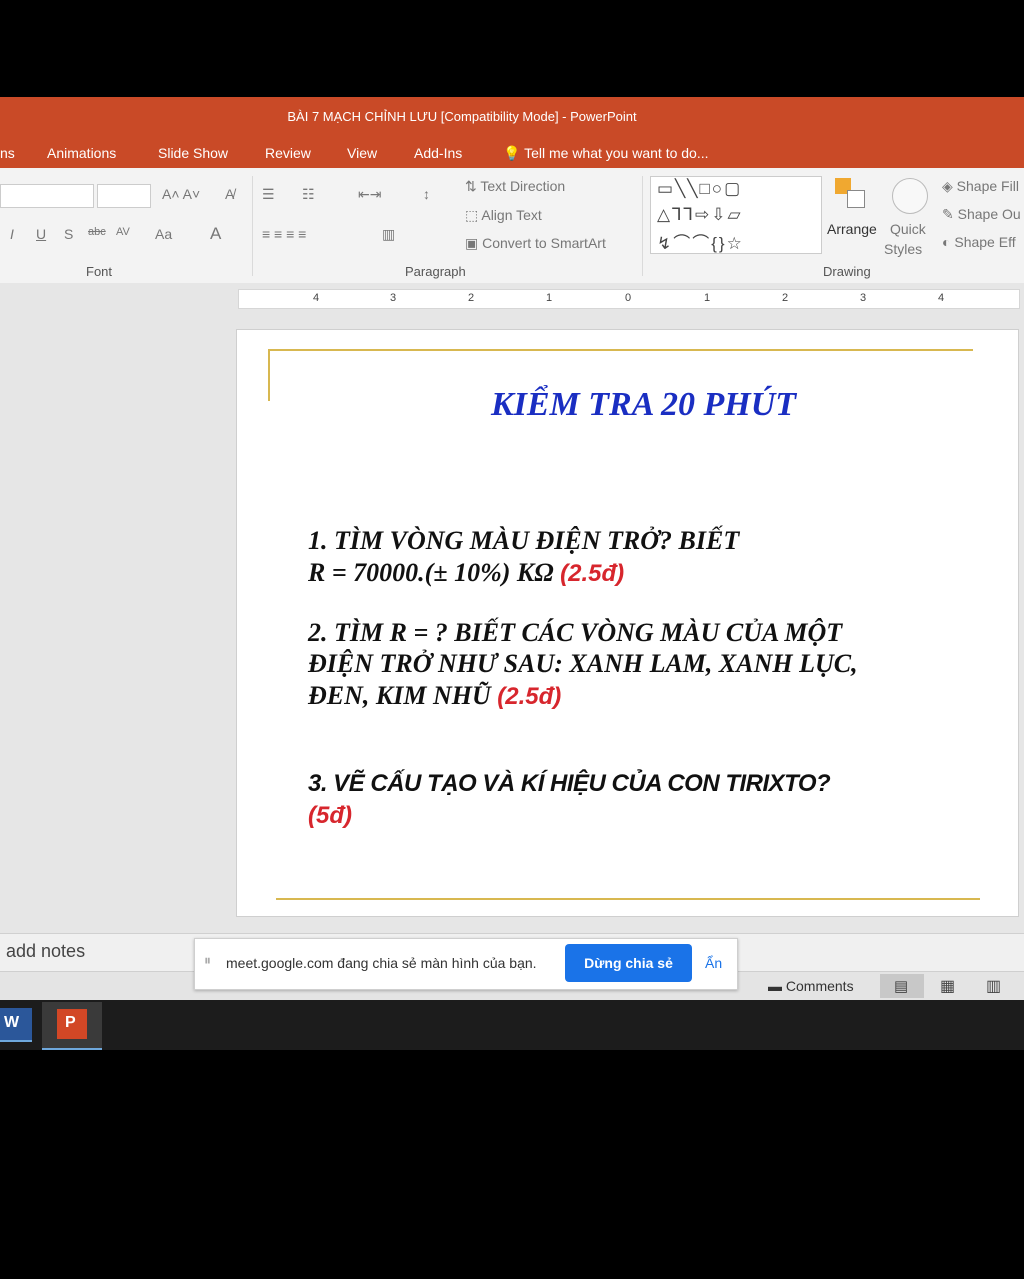 Image resolution: width=1024 pixels, height=1279 pixels. I want to click on shape-outline-button: ✎ Shape Ou, so click(981, 214).